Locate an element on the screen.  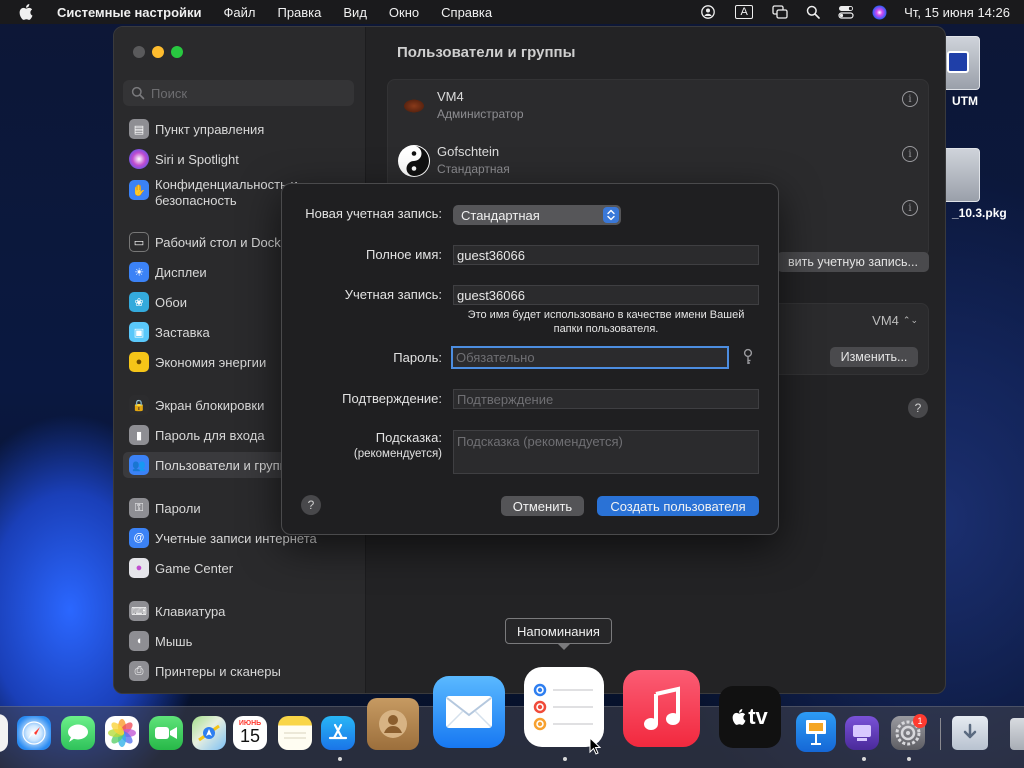
menu-file: Файл is located at coordinates (240, 12).